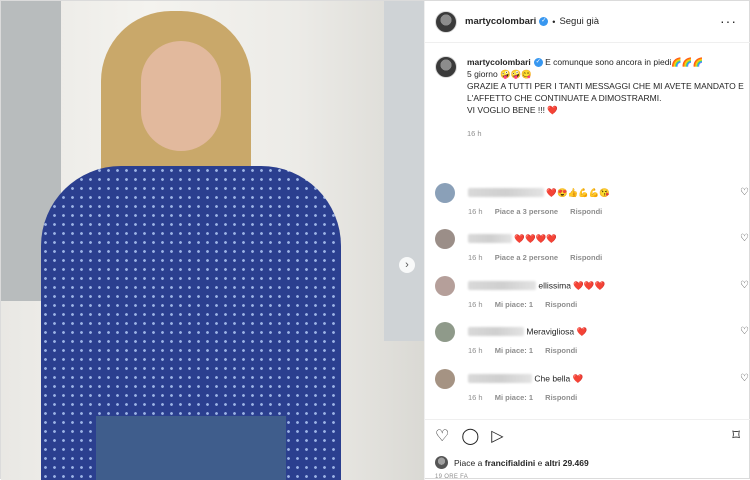 This screenshot has height=480, width=750. What do you see at coordinates (191, 448) in the screenshot?
I see `photo-jeans` at bounding box center [191, 448].